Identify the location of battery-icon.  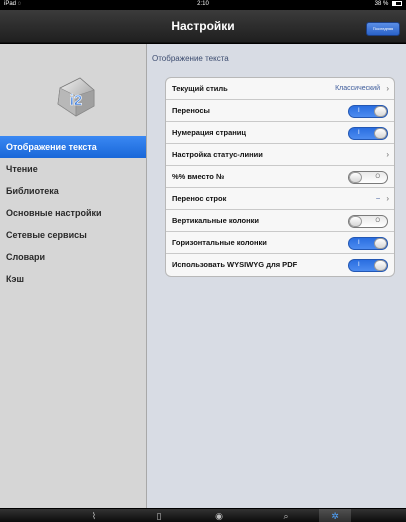
(397, 3).